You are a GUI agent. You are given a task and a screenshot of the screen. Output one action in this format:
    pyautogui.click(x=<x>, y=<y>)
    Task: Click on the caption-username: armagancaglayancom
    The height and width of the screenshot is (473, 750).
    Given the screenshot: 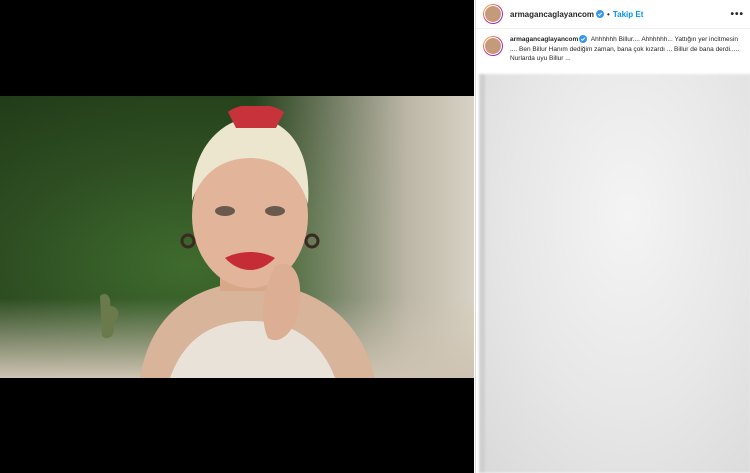 What is the action you would take?
    pyautogui.click(x=544, y=39)
    